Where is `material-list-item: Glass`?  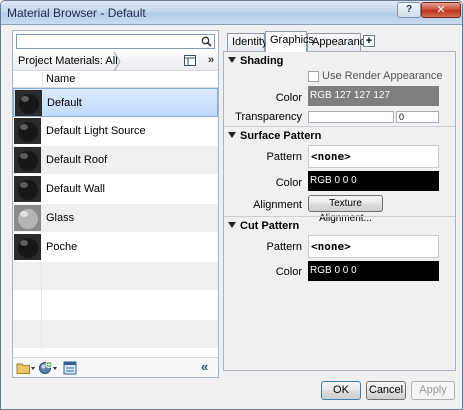 material-list-item: Glass is located at coordinates (115, 218).